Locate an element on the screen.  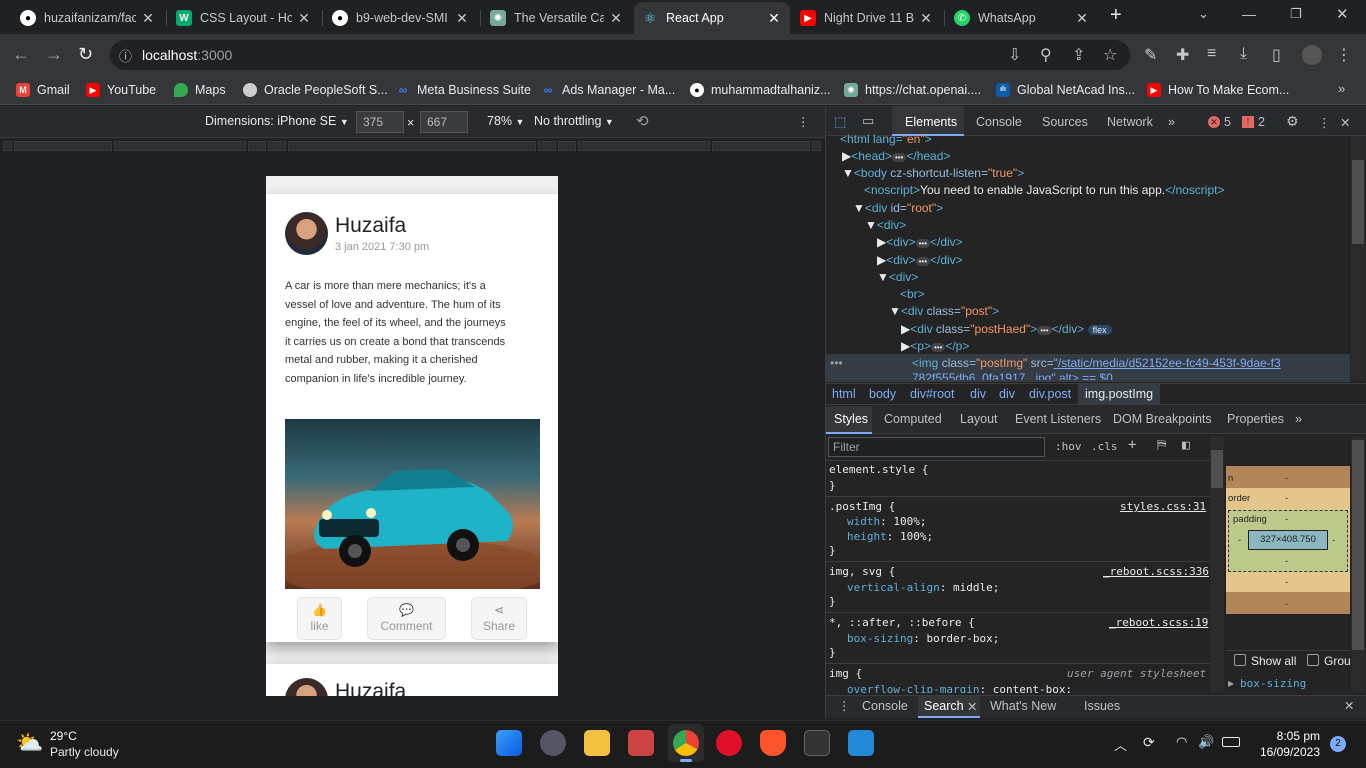
dom-node-posthead: ▶<div class="postHaed"> ••• </div> flex is located at coordinates (1006, 329).